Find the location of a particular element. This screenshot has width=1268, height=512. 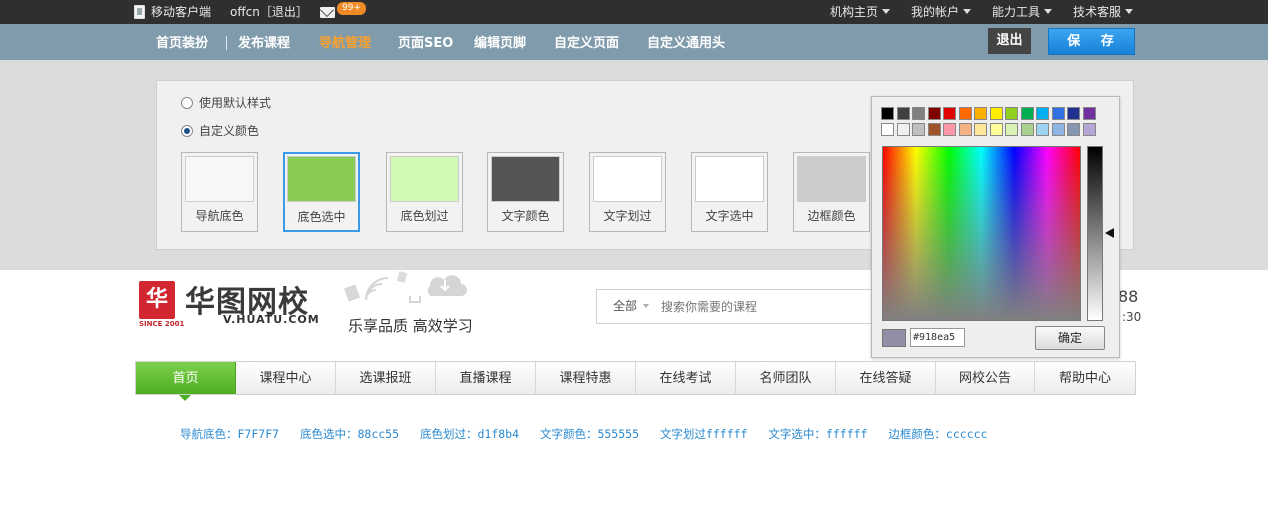

admin-tab-custom-header: 自定义通用头 is located at coordinates (686, 42).